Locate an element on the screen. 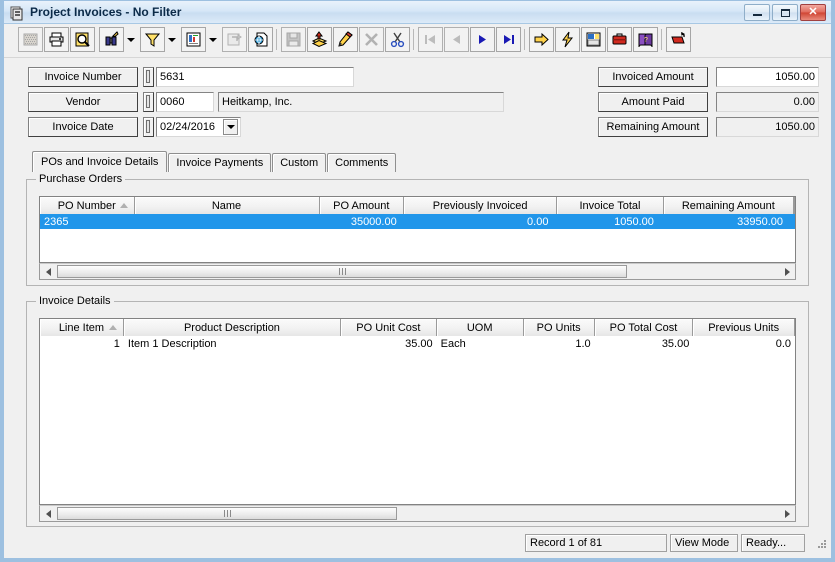 Image resolution: width=835 pixels, height=562 pixels. amount-paid-label: Amount Paid is located at coordinates (653, 102).